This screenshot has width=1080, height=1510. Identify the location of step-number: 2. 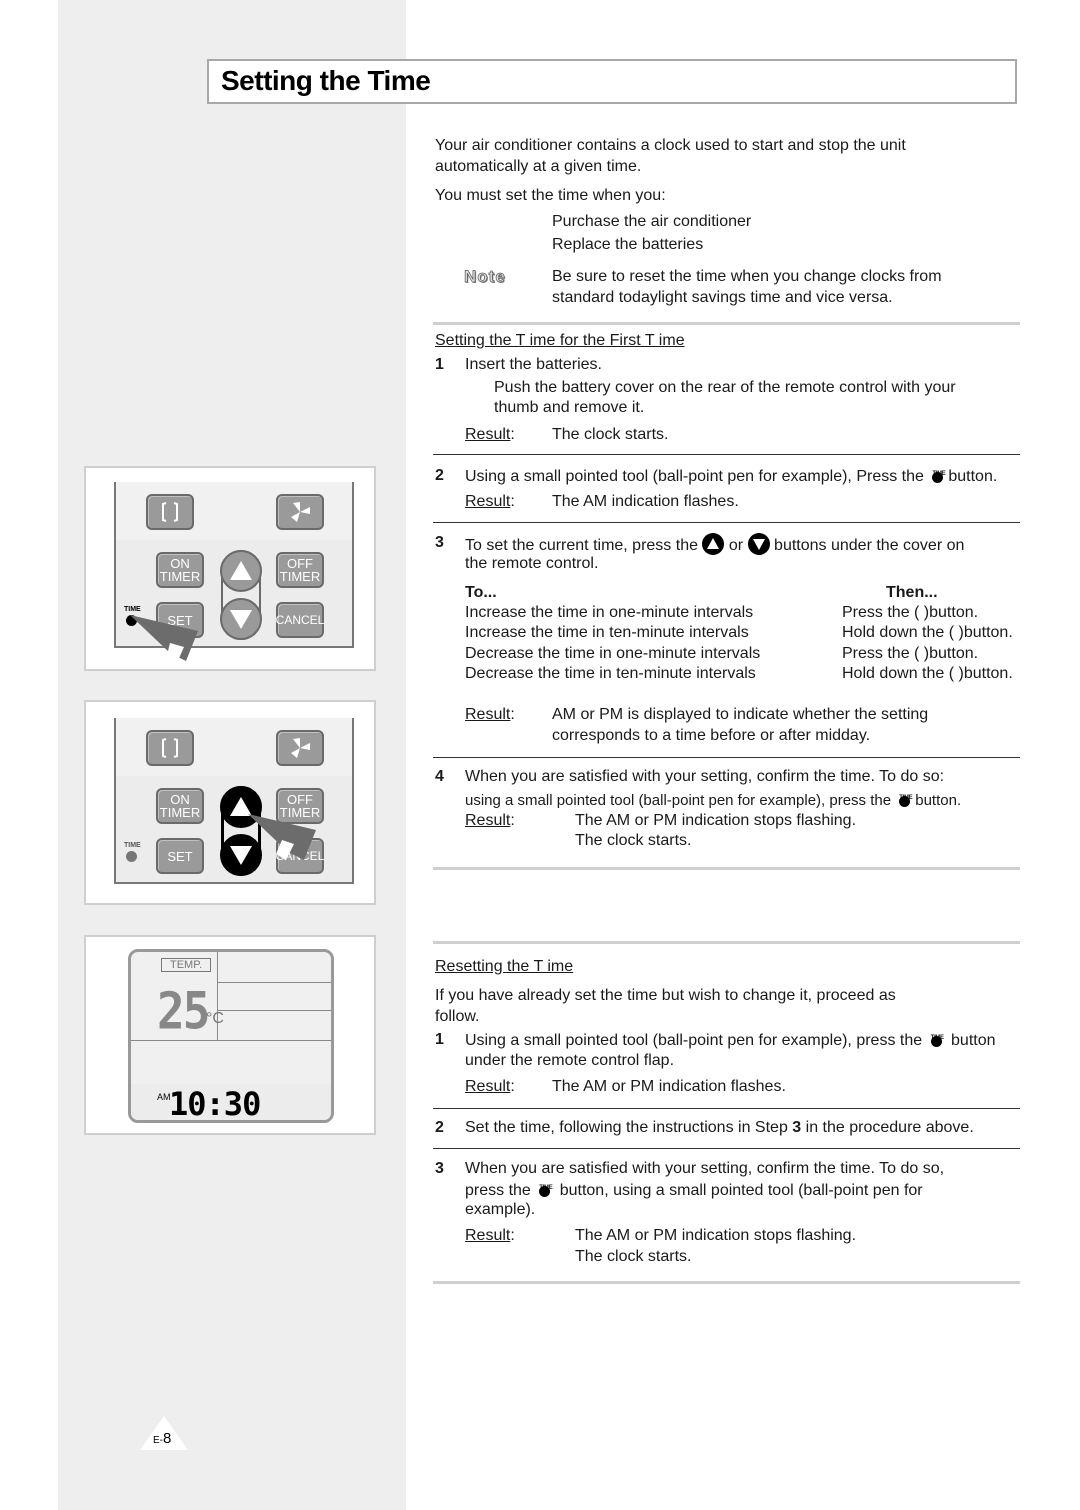
(439, 475).